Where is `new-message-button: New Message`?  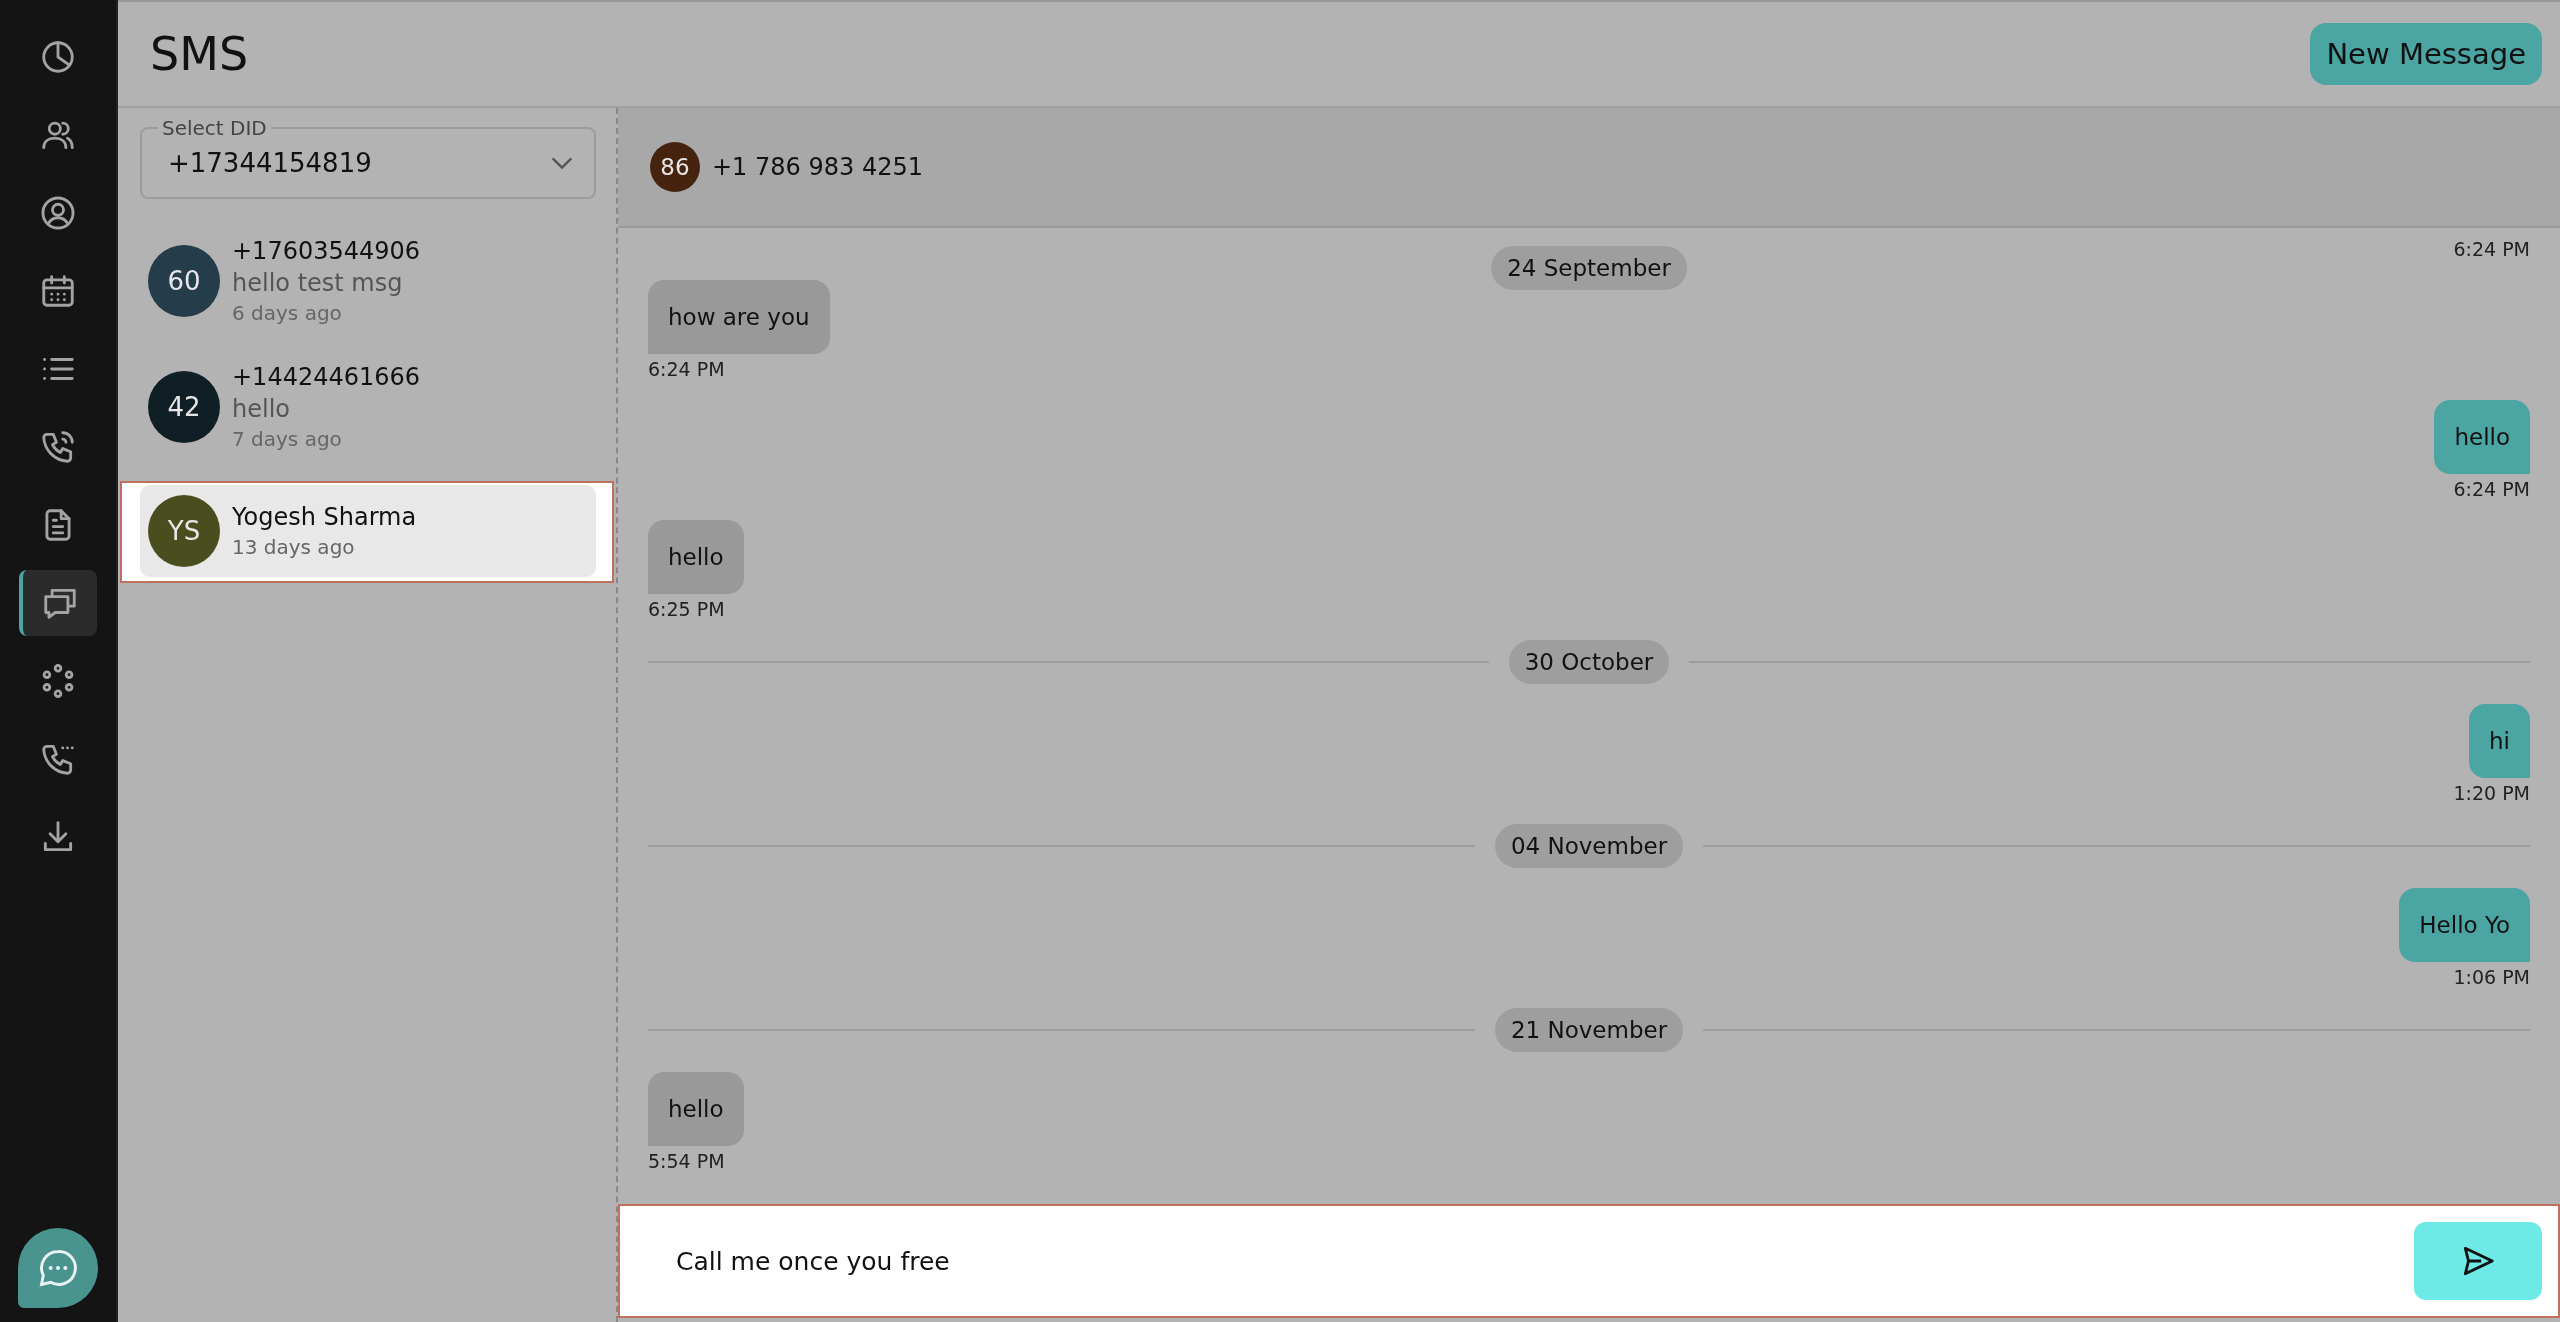 new-message-button: New Message is located at coordinates (2426, 54).